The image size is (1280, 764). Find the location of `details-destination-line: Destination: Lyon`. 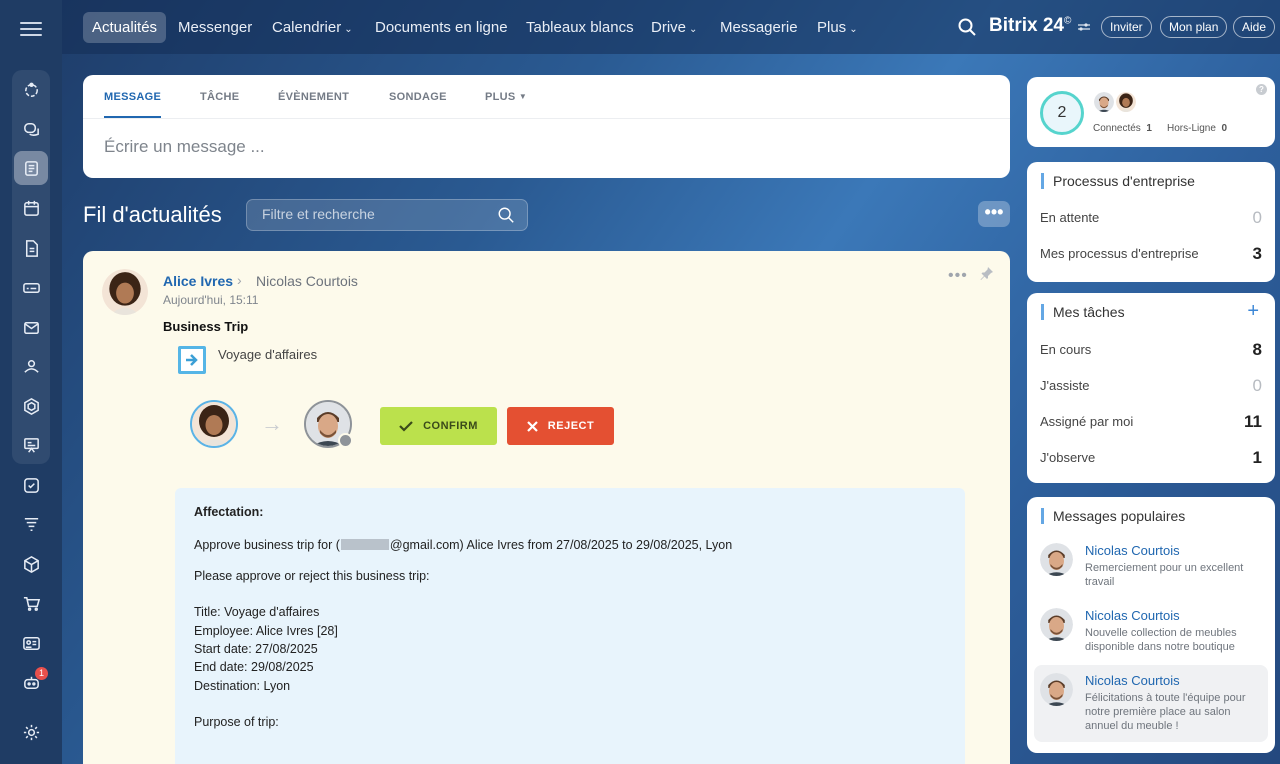

details-destination-line: Destination: Lyon is located at coordinates (242, 686).